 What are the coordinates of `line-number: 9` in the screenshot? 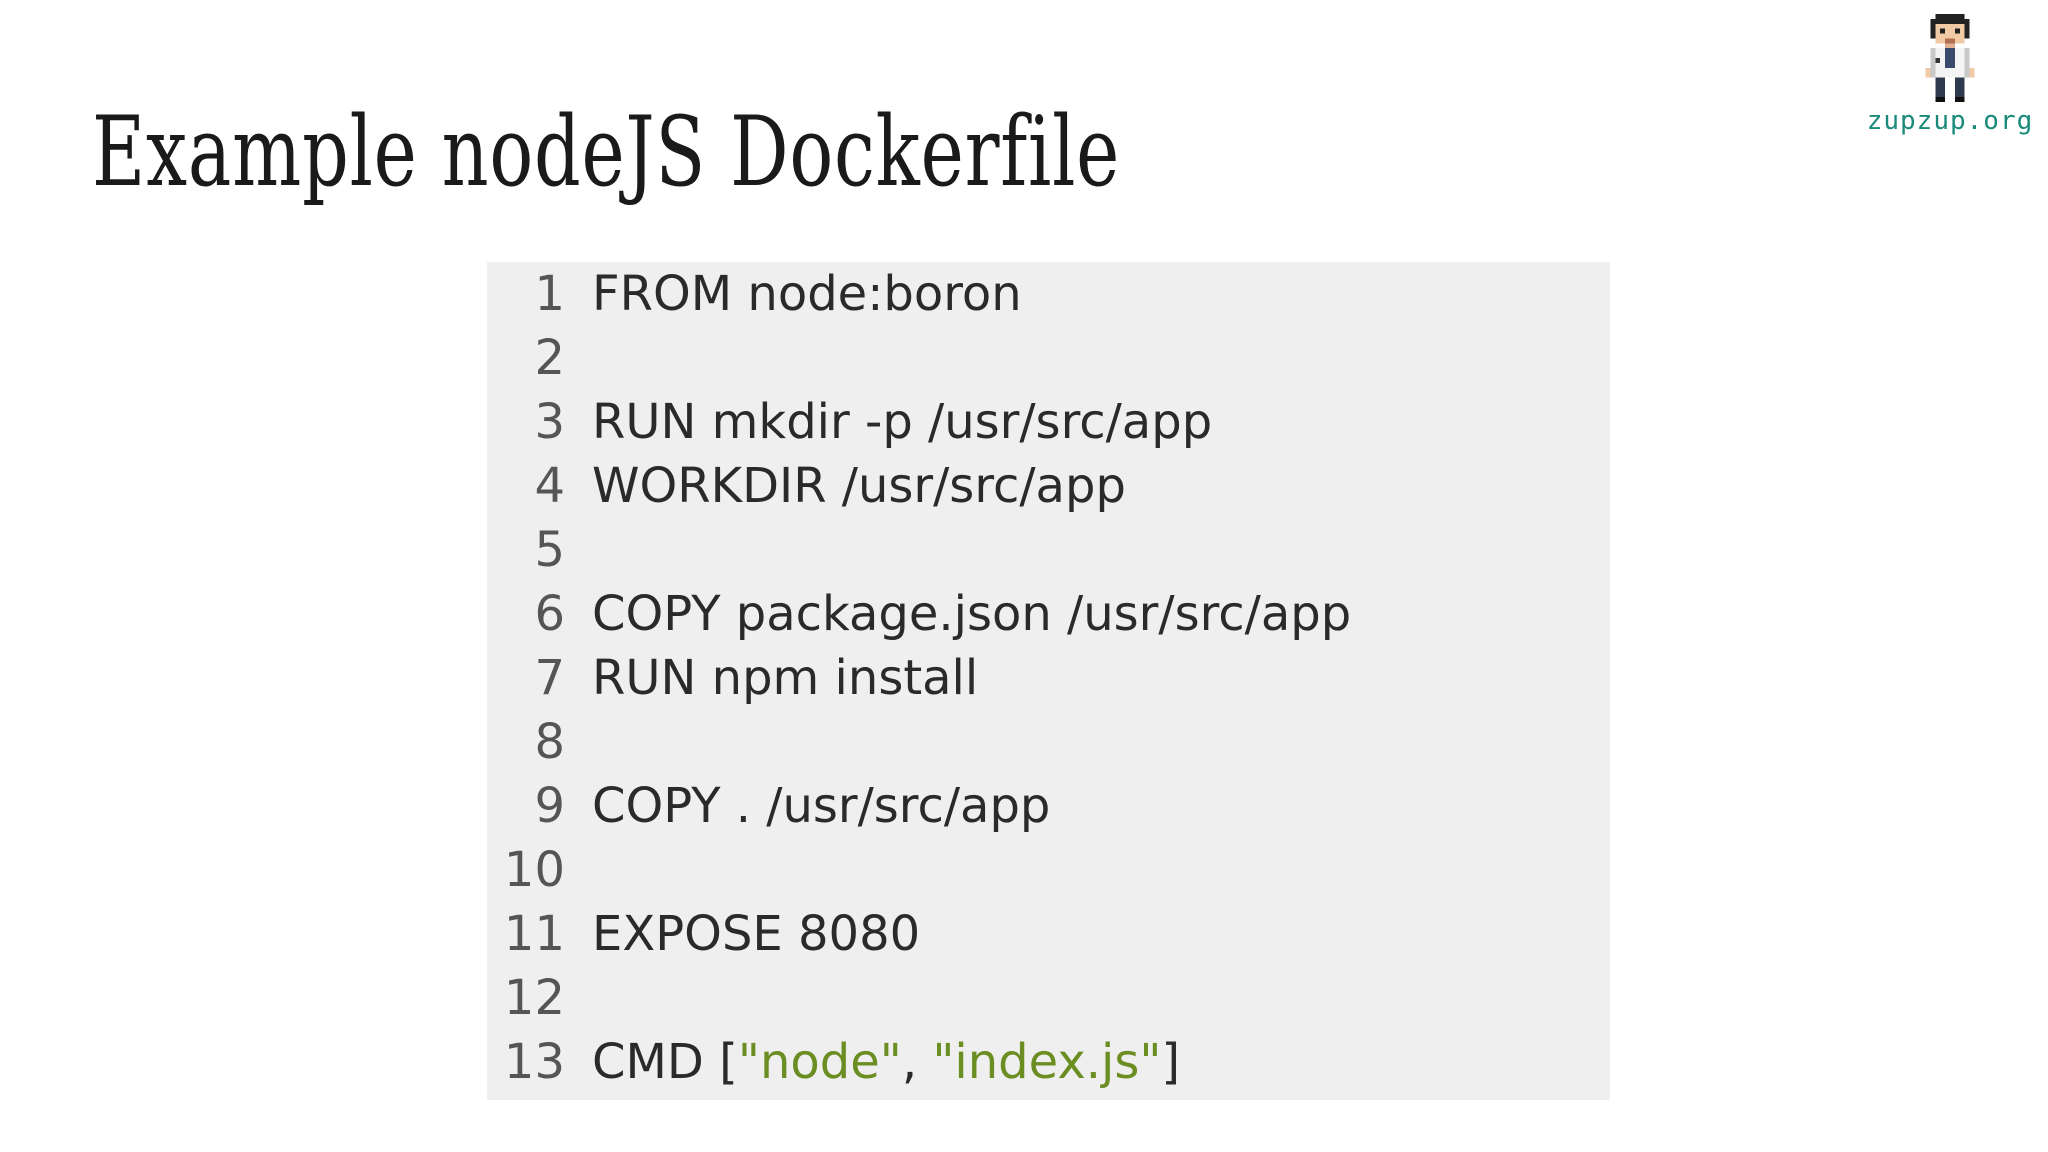 It's located at (549, 806).